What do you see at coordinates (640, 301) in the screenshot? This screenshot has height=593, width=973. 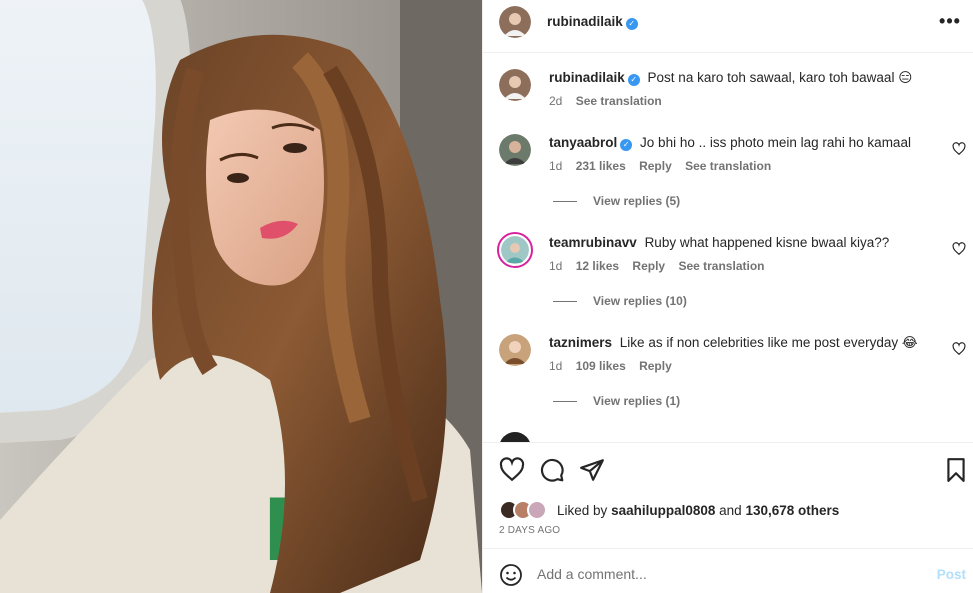 I see `view-replies-label: View replies (10)` at bounding box center [640, 301].